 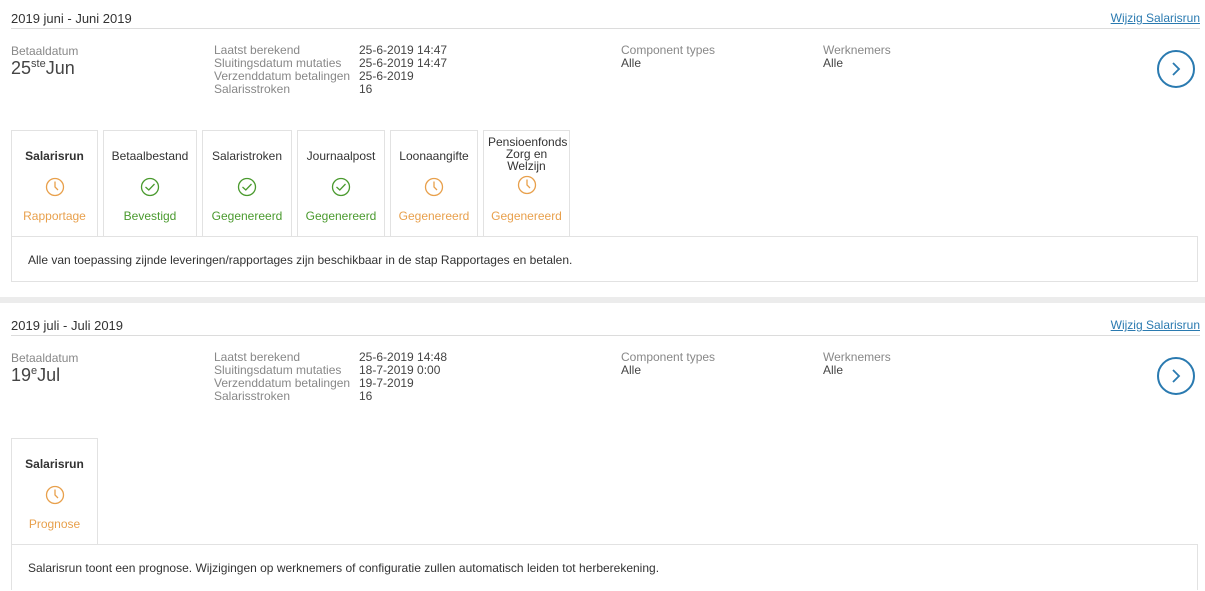 I want to click on tab-journaalpost: Journaalpost Gegenereerd, so click(x=341, y=183).